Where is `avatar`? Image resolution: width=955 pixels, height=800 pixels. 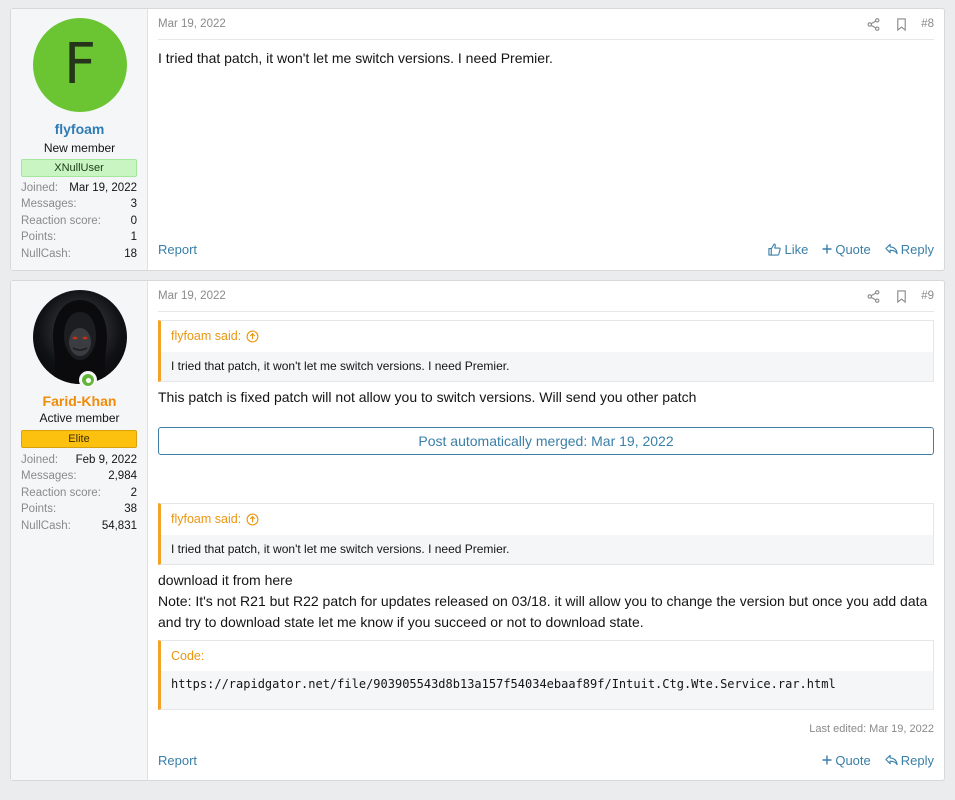
avatar is located at coordinates (80, 337).